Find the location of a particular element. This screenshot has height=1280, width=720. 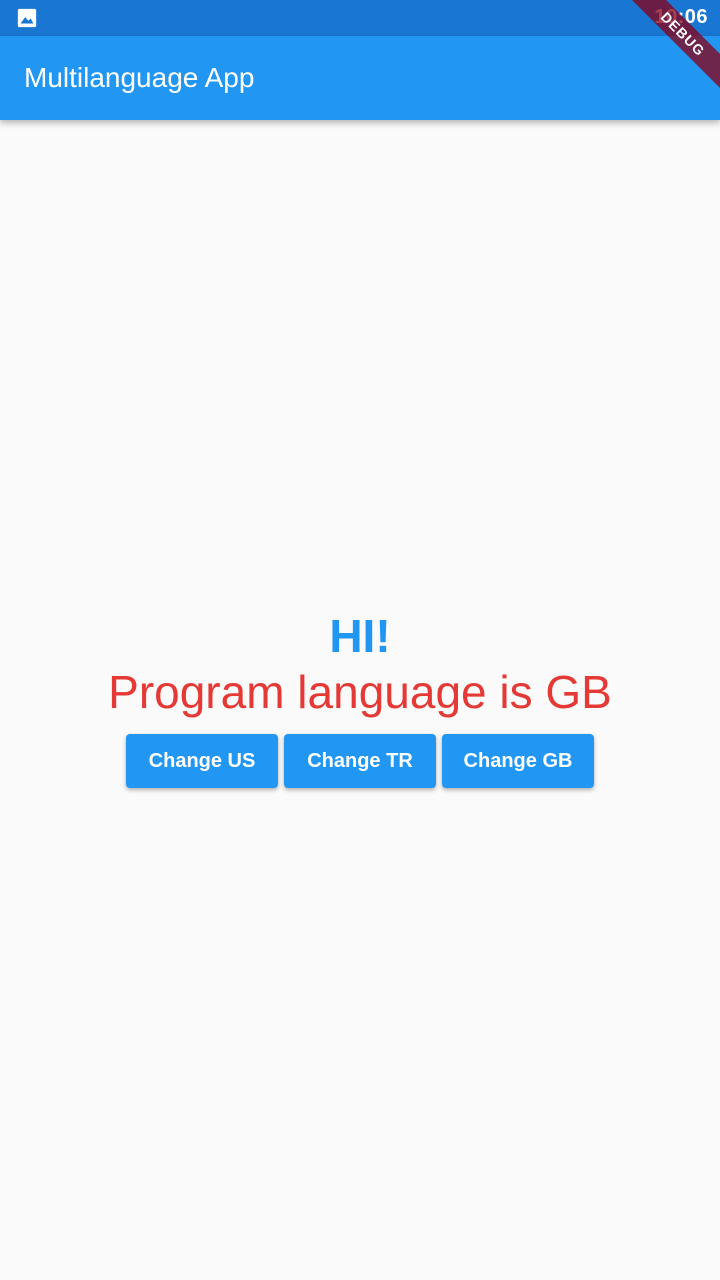

app-bar: Multilanguage App is located at coordinates (360, 78).